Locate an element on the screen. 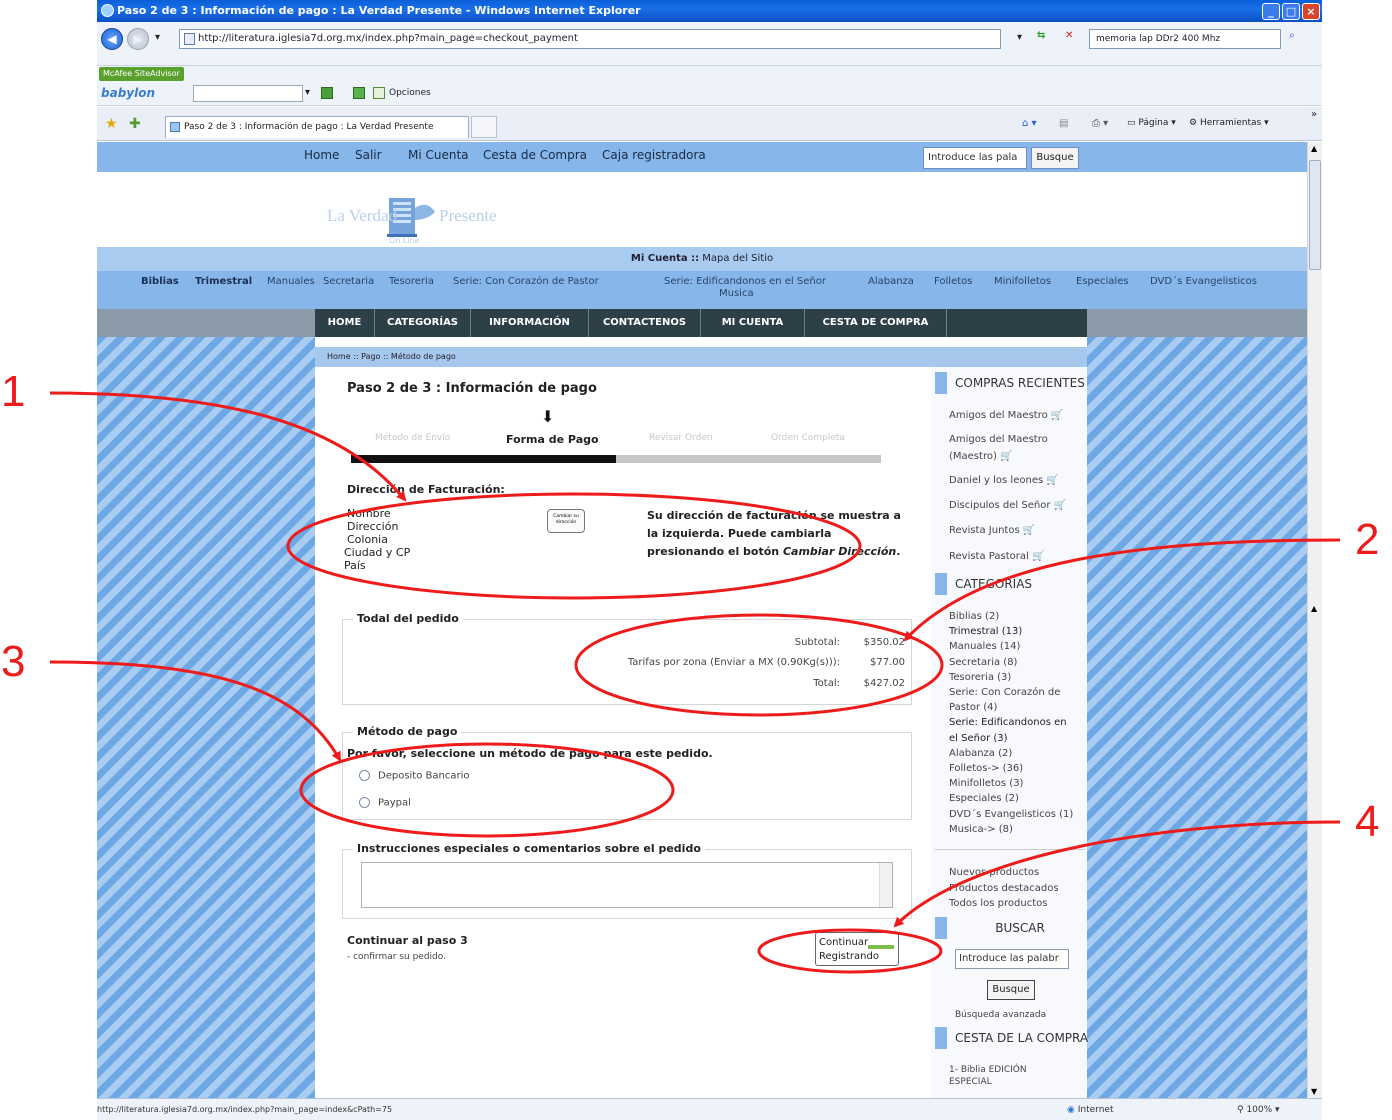 Image resolution: width=1392 pixels, height=1120 pixels. url-dropdown-icon: ▾ is located at coordinates (1019, 37).